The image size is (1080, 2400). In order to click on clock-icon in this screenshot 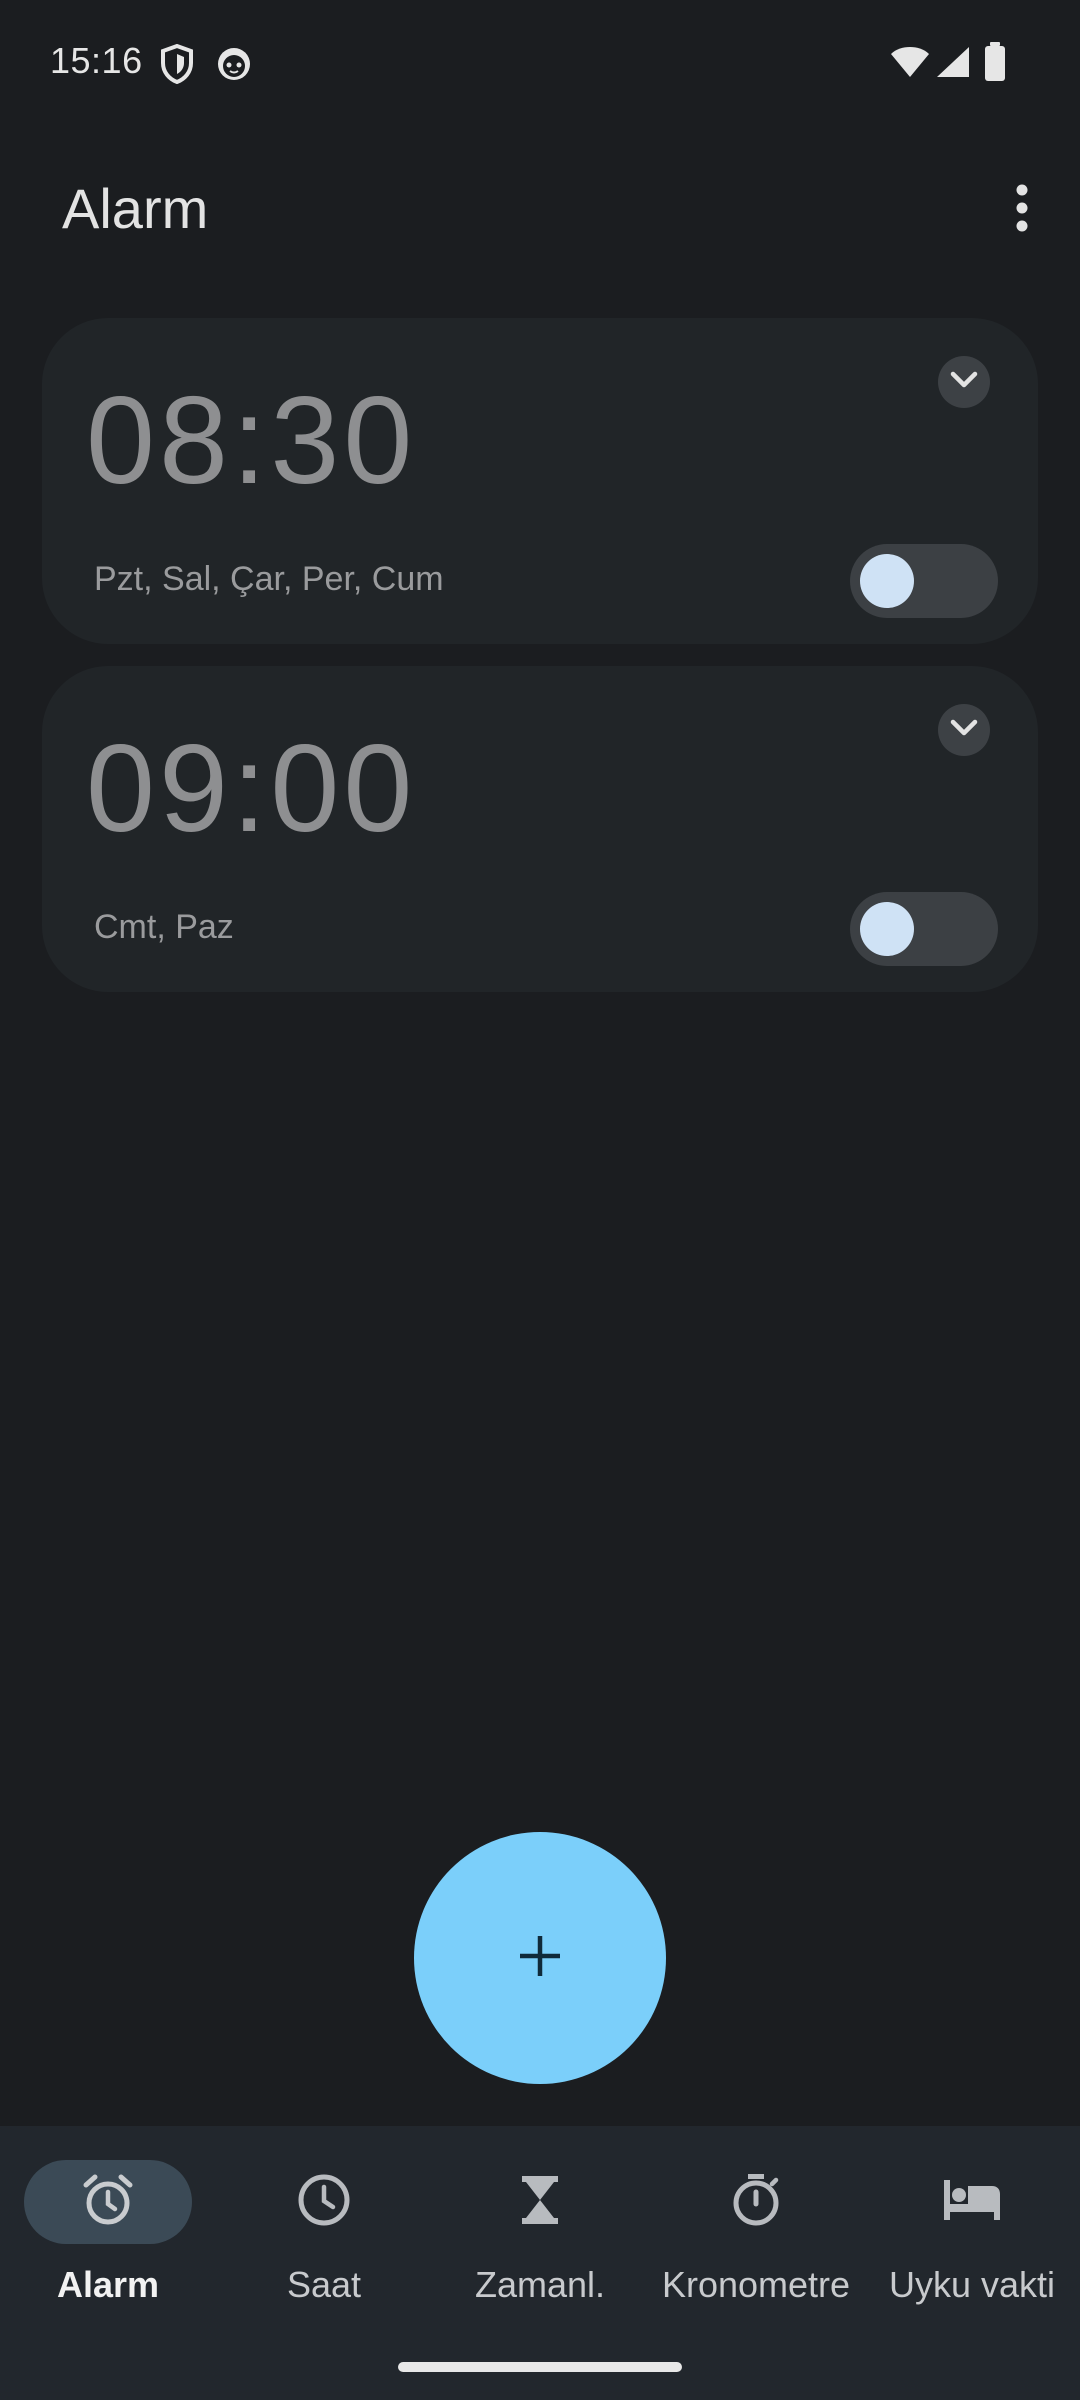, I will do `click(324, 2202)`.